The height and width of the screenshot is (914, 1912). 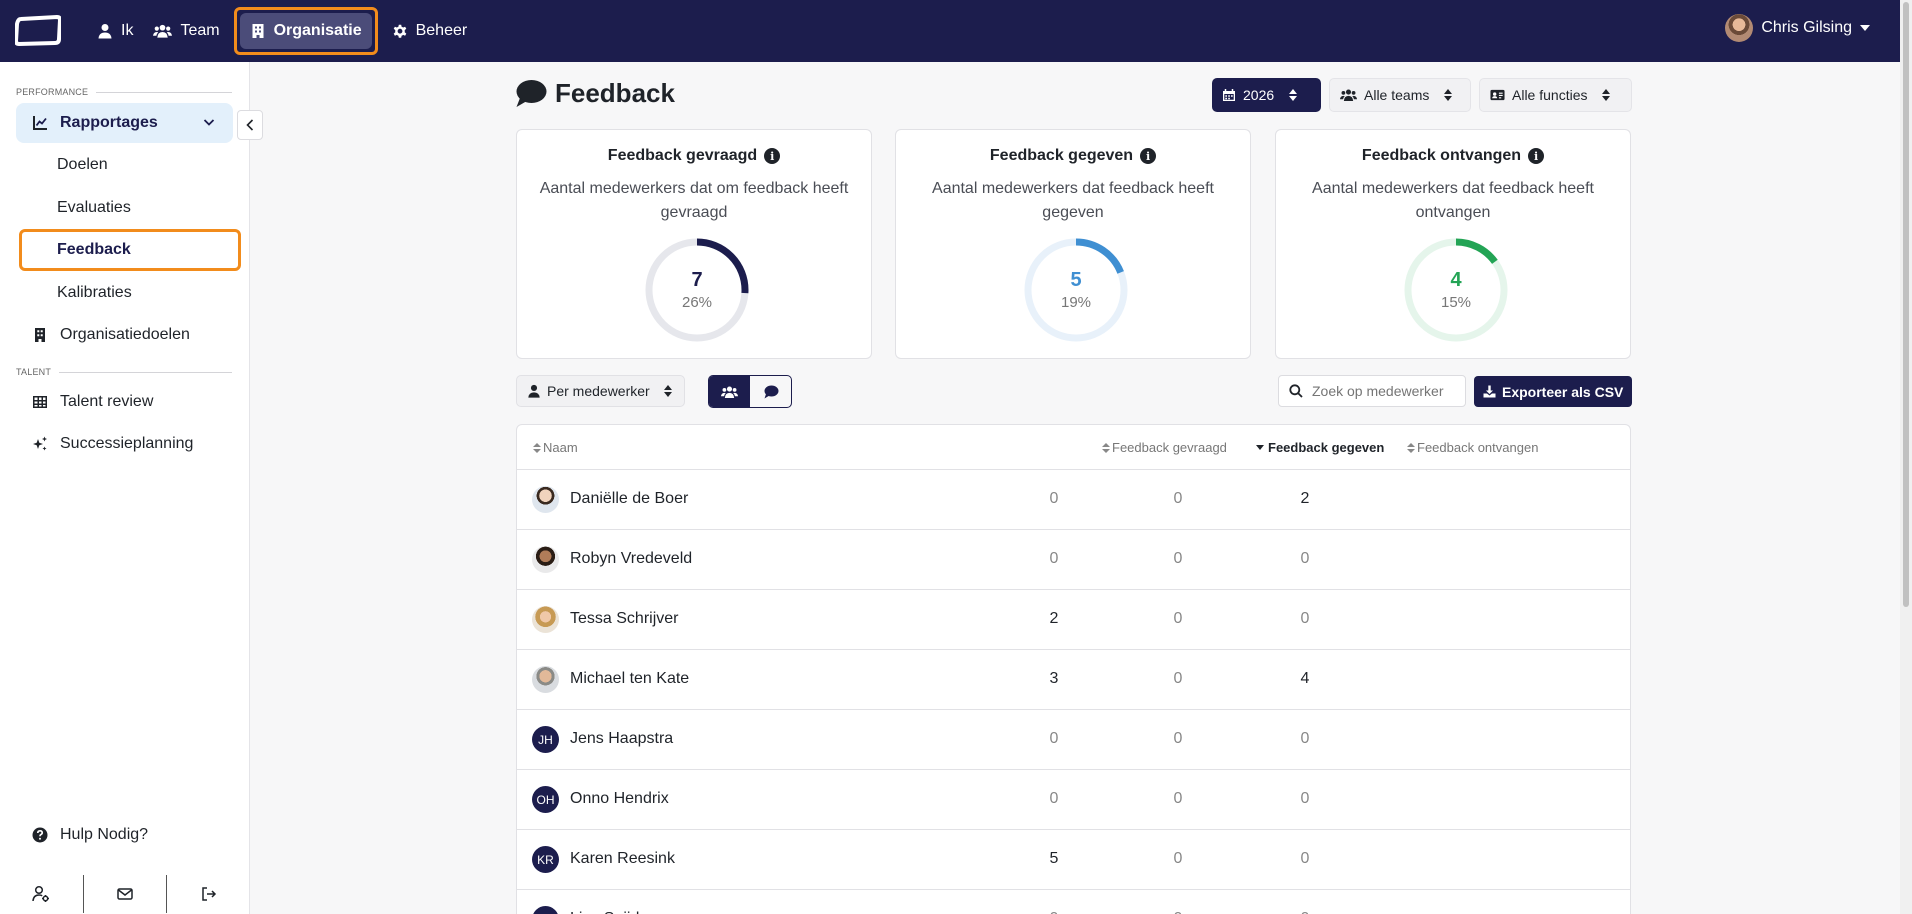 I want to click on employee-name: Tessa Schrijver, so click(x=624, y=619).